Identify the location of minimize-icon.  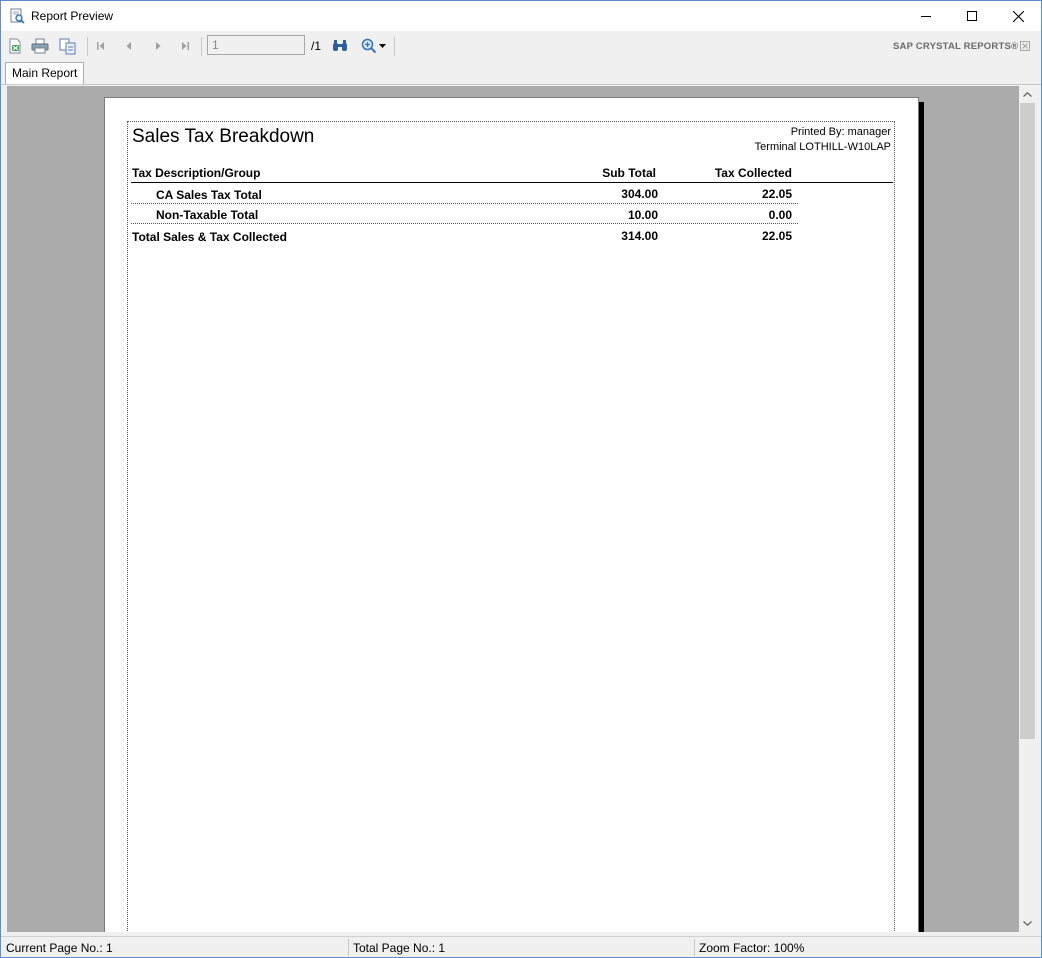
(926, 16).